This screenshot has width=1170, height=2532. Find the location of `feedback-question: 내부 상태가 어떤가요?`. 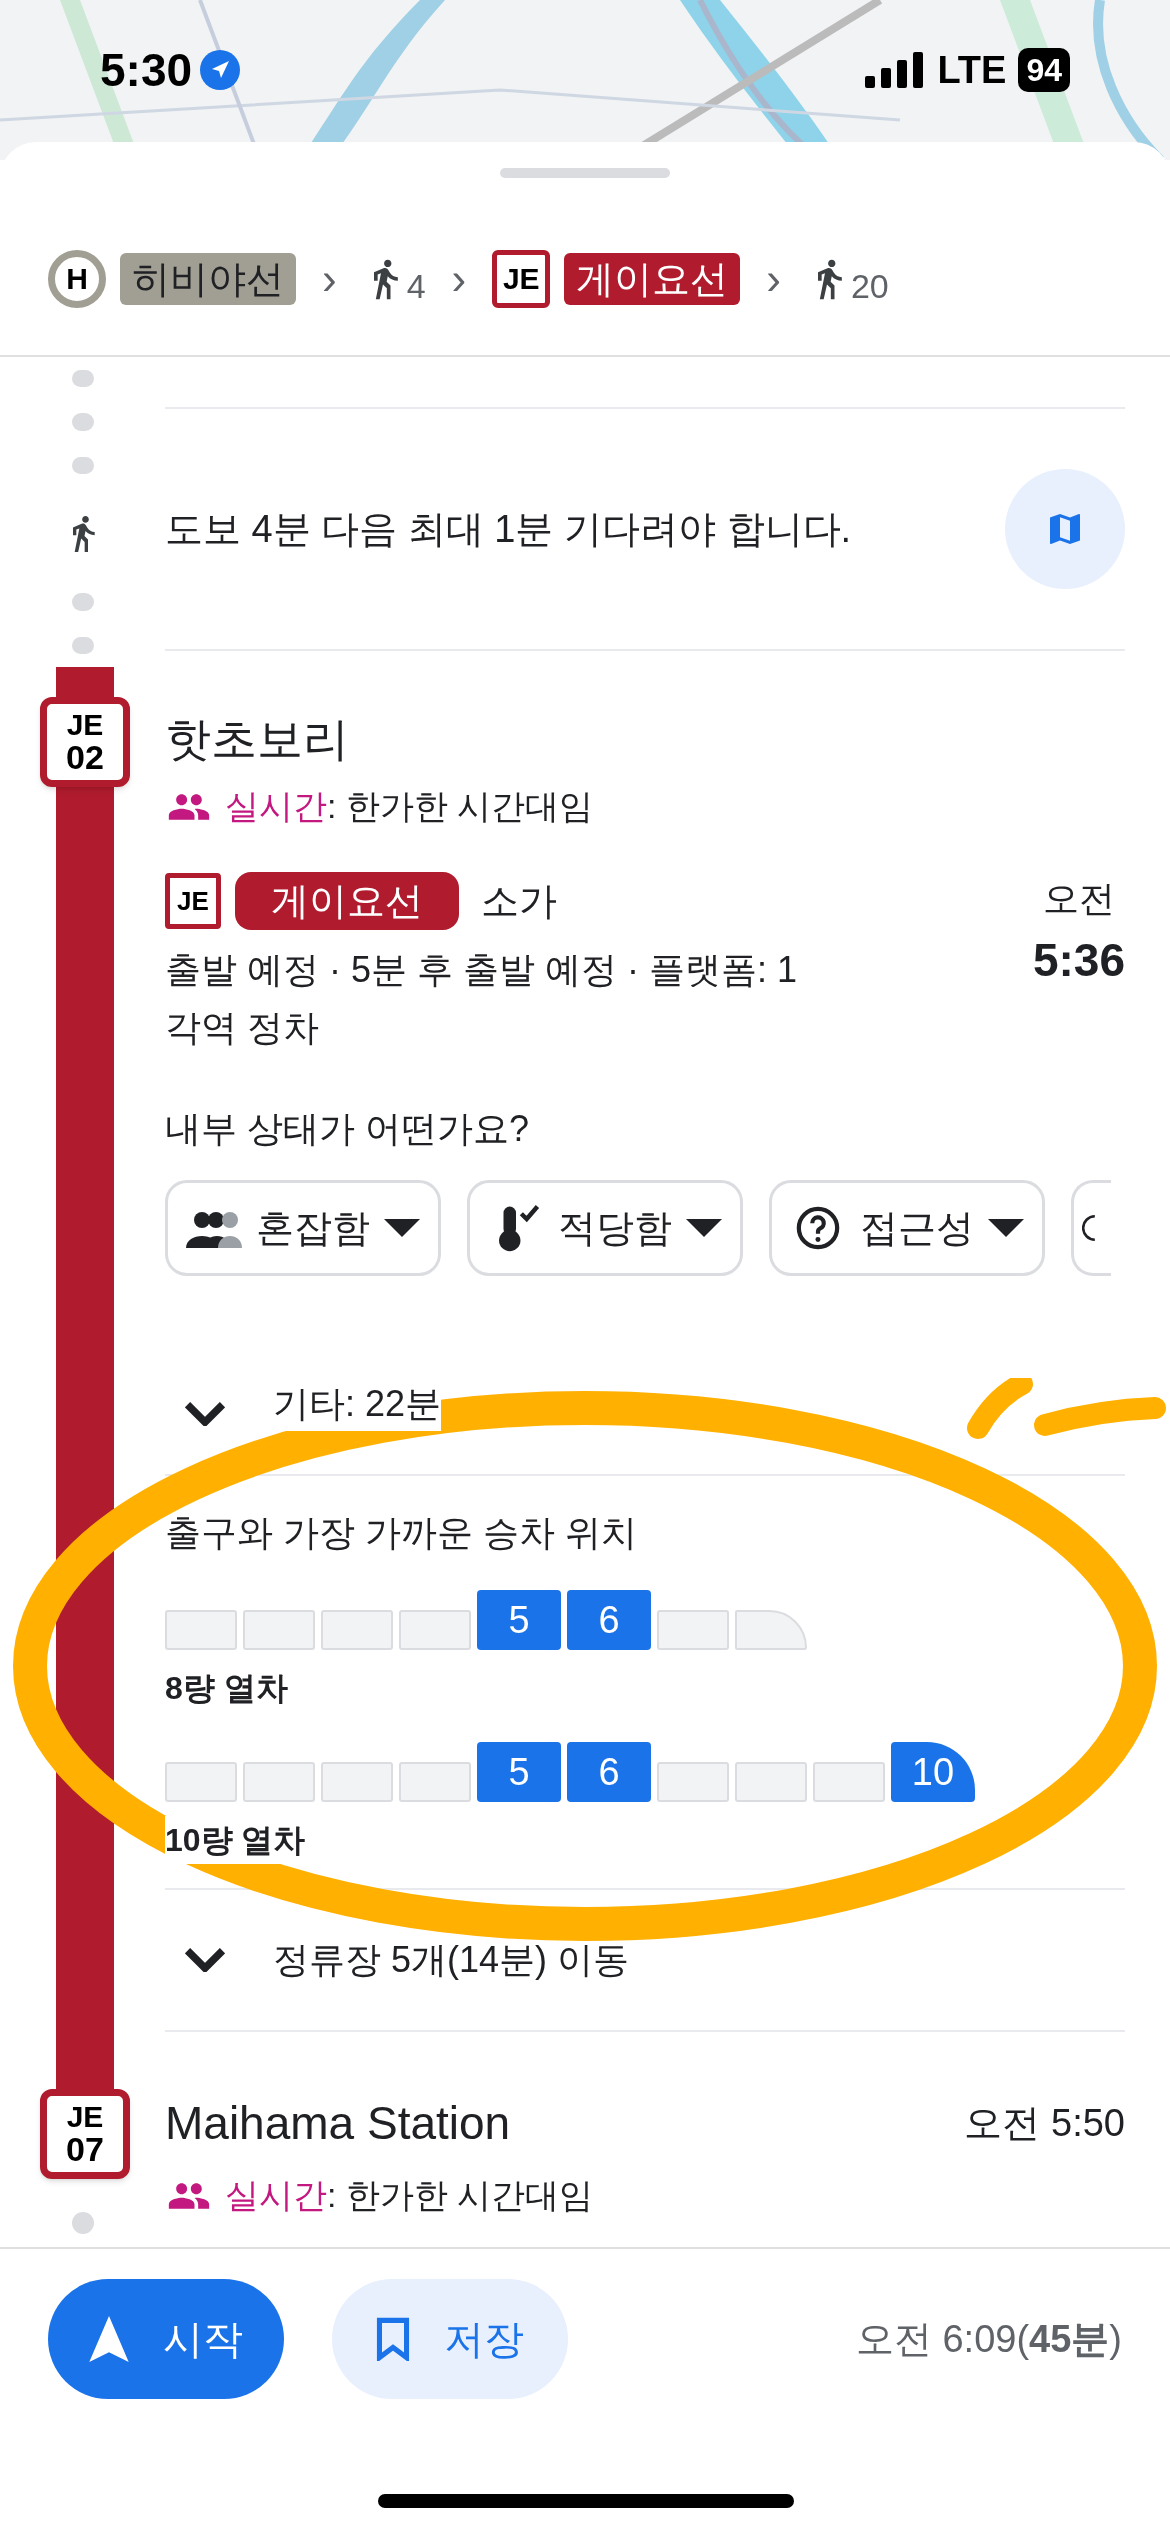

feedback-question: 내부 상태가 어떤가요? is located at coordinates (348, 1129).